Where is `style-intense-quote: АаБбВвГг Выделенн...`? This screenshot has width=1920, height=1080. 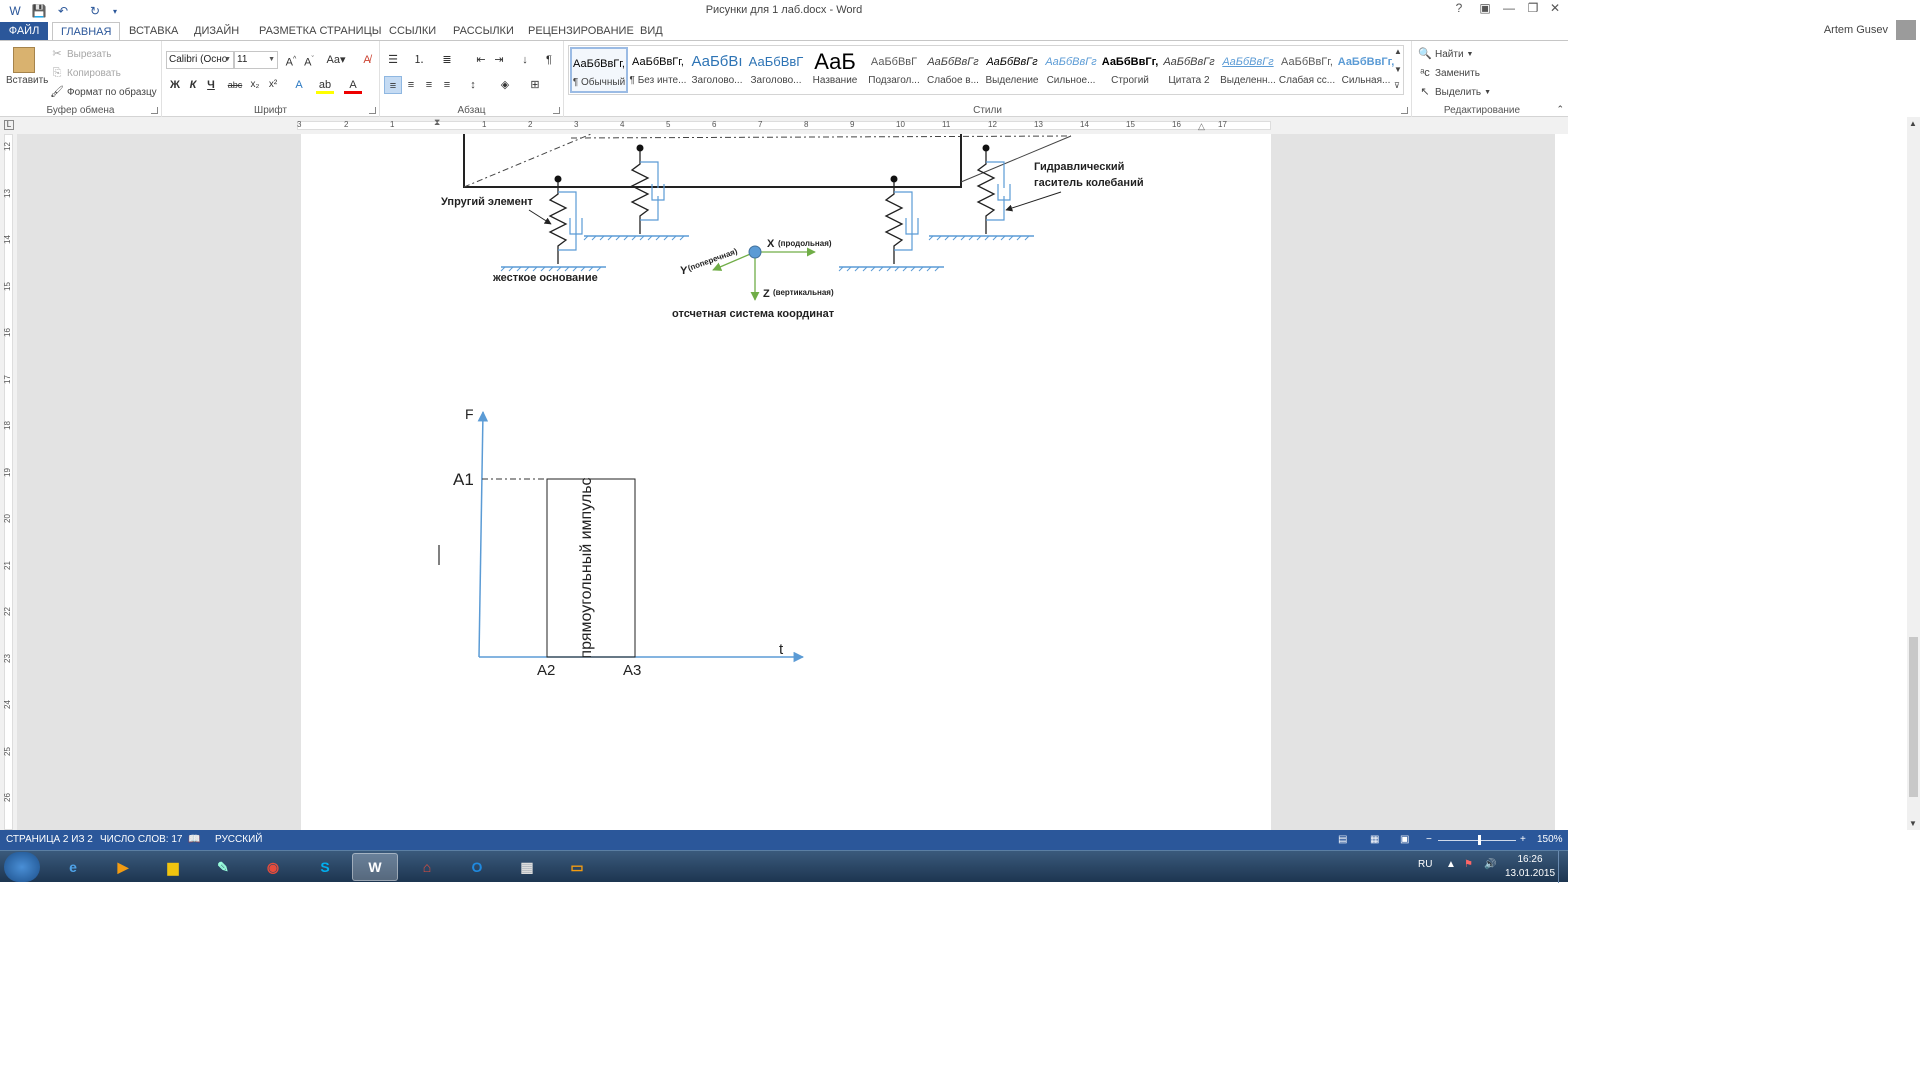
style-intense-quote: АаБбВвГг Выделенн... is located at coordinates (1248, 70).